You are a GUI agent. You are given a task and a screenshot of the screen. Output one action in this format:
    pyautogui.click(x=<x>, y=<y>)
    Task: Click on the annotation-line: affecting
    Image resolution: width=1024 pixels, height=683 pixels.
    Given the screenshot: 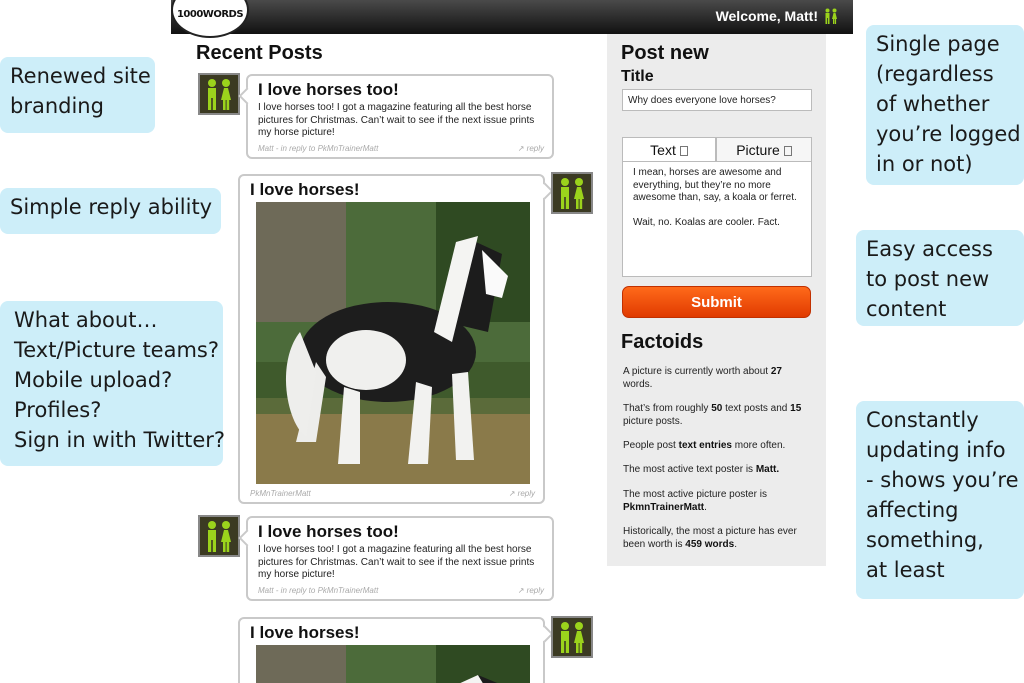 What is the action you would take?
    pyautogui.click(x=912, y=510)
    